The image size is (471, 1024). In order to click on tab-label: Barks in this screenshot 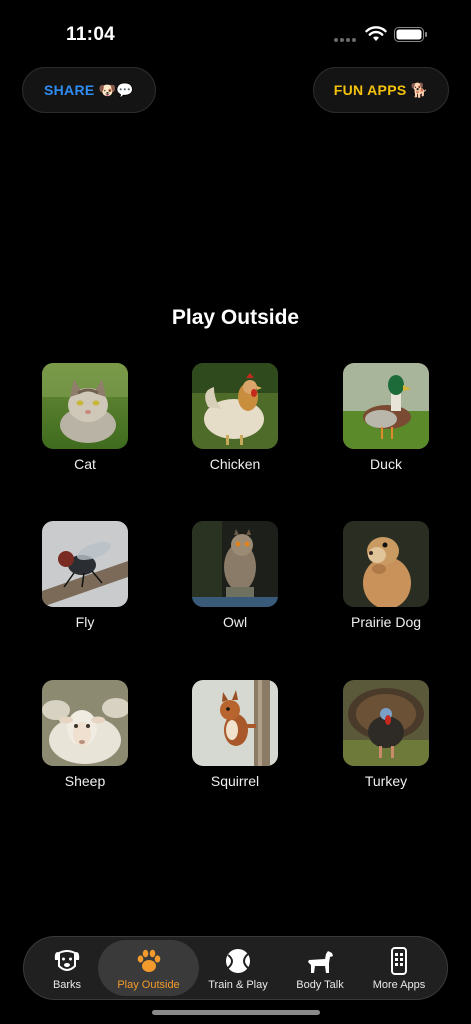, I will do `click(67, 984)`.